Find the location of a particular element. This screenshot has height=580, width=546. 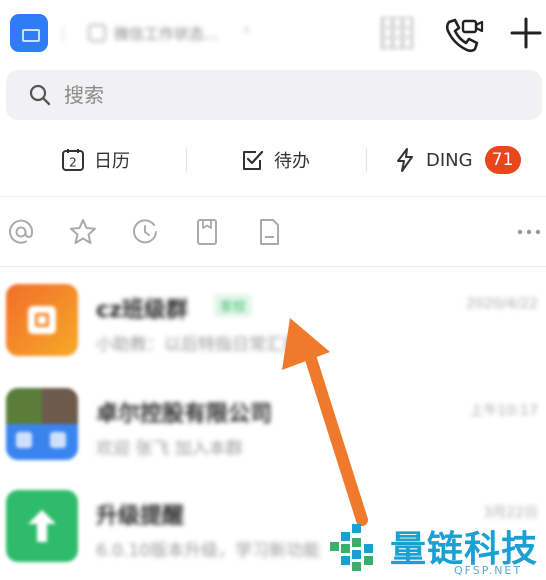

at-icon is located at coordinates (21, 232).